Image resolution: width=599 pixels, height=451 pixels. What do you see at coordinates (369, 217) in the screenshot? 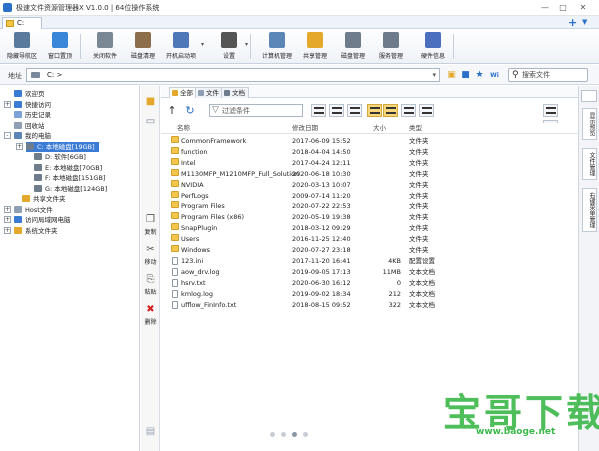
I see `file-row: Program Files (x86) 2020-05-19 19:38 文件夹` at bounding box center [369, 217].